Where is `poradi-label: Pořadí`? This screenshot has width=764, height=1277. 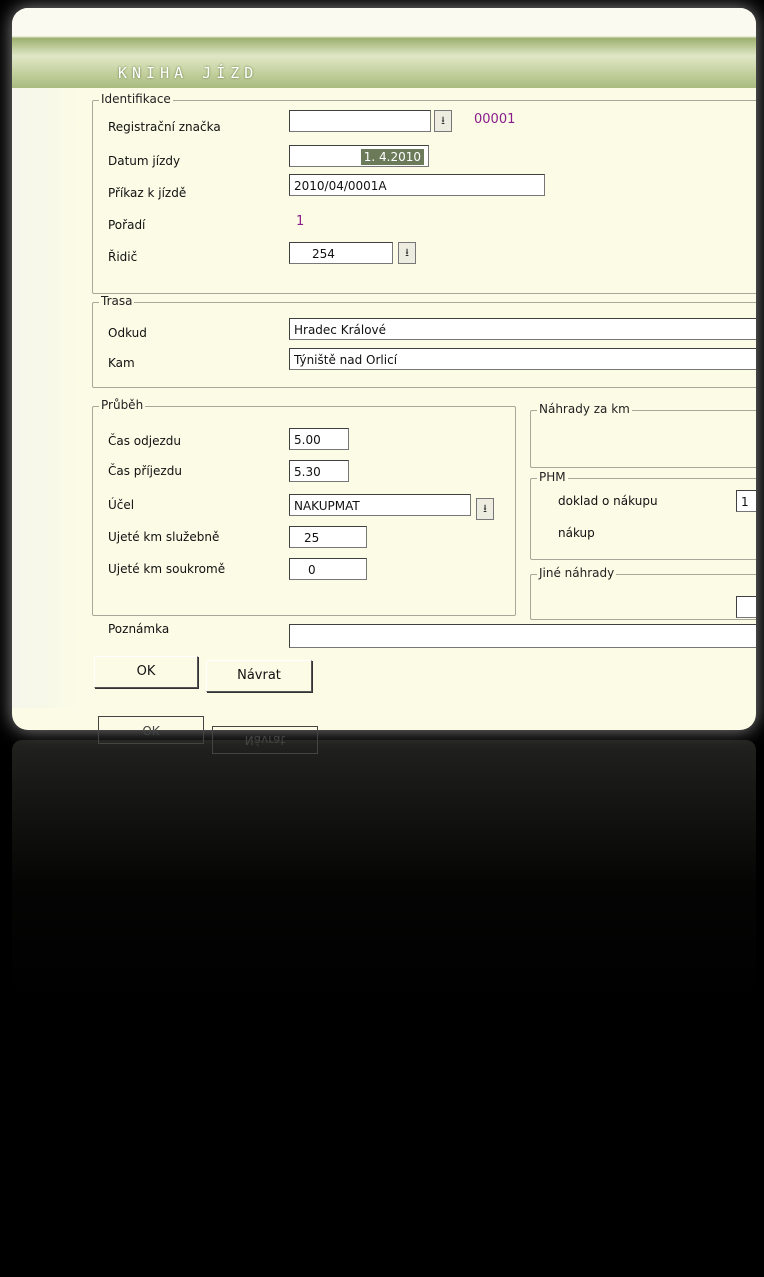
poradi-label: Pořadí is located at coordinates (127, 225).